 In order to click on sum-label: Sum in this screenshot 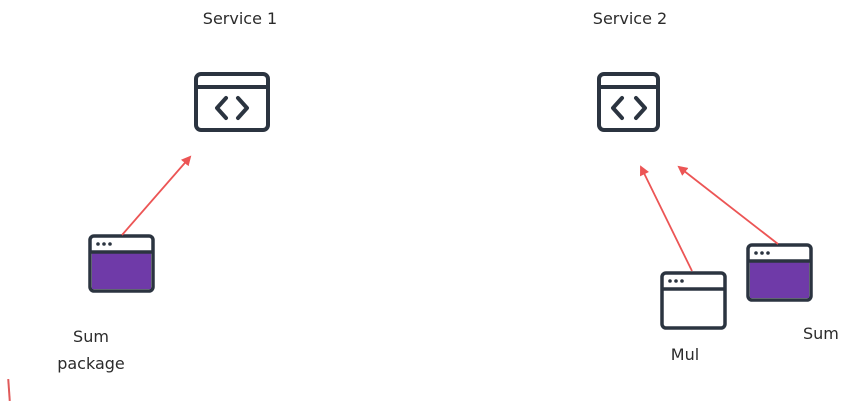, I will do `click(821, 333)`.